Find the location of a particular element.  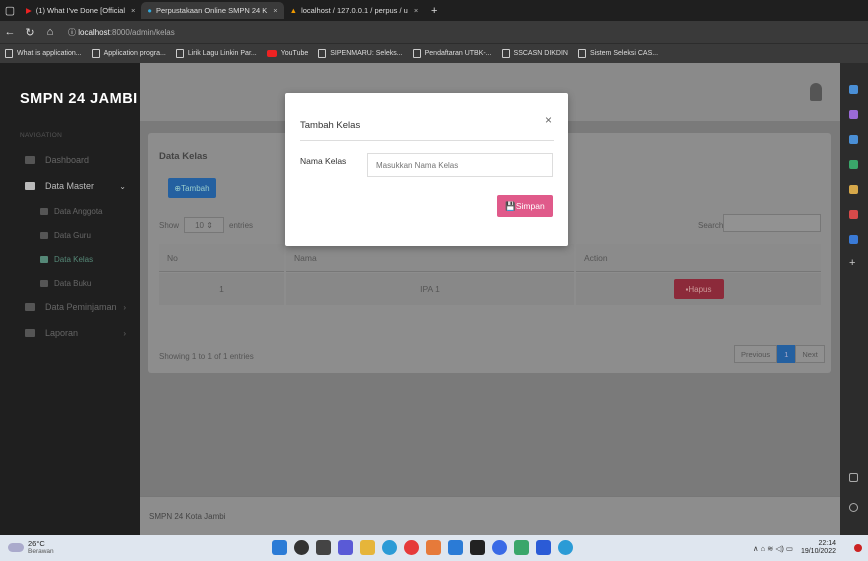

sidebar-item-label: Data Guru is located at coordinates (72, 235).